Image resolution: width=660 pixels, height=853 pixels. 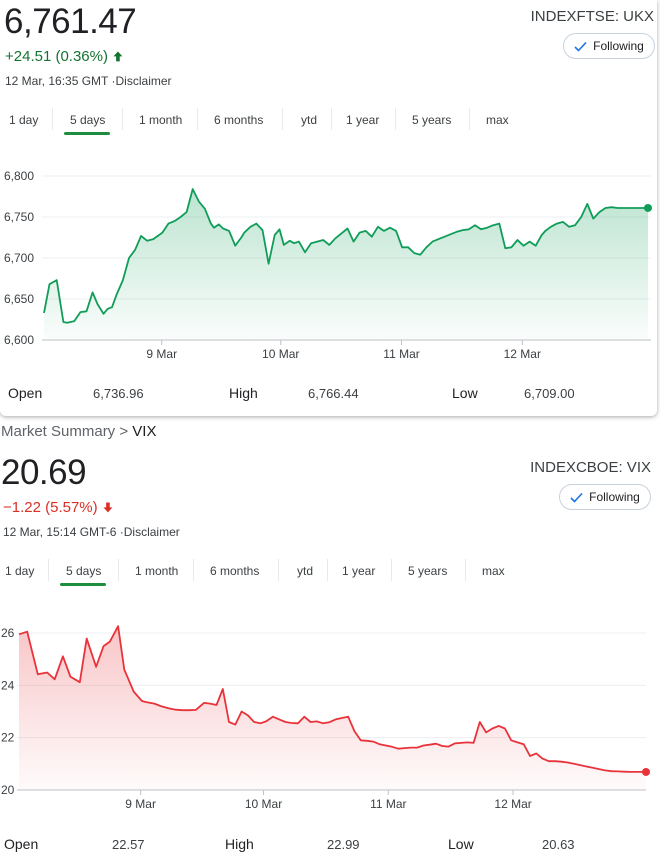 I want to click on vix-timestamp: 12 Mar, 15:14 GMT-6, so click(x=60, y=532).